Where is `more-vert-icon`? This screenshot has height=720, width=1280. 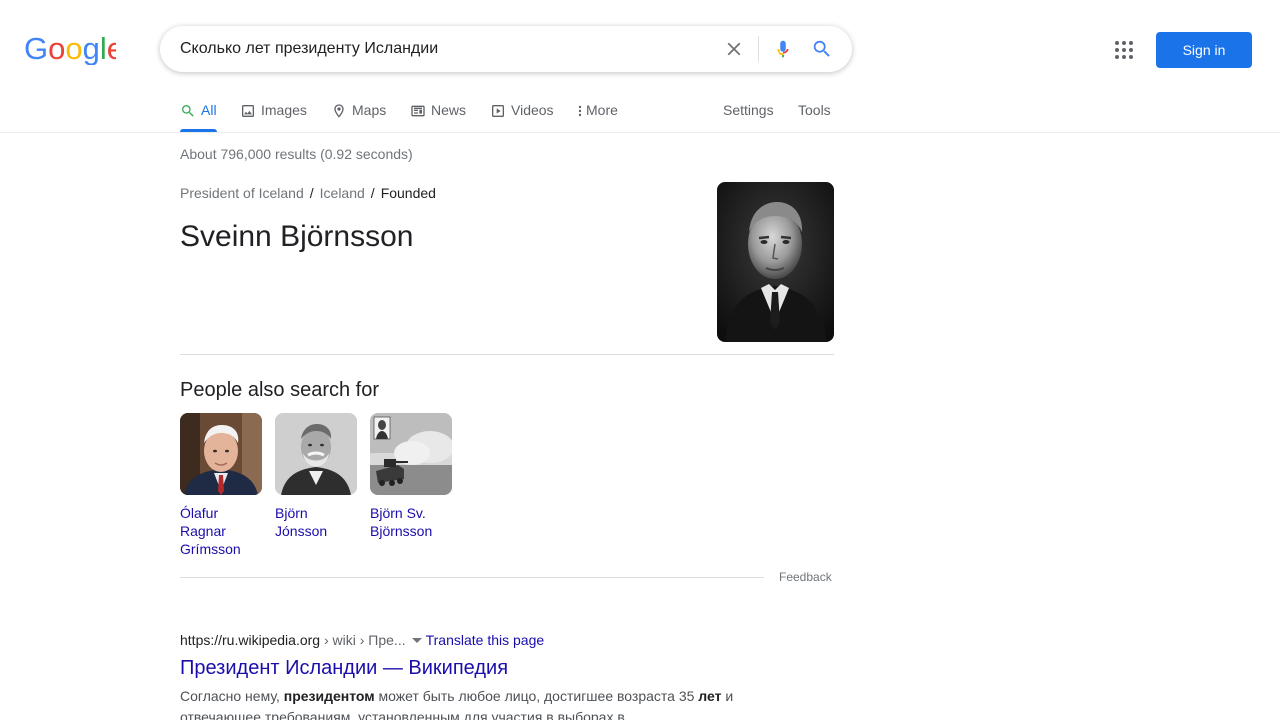 more-vert-icon is located at coordinates (580, 111).